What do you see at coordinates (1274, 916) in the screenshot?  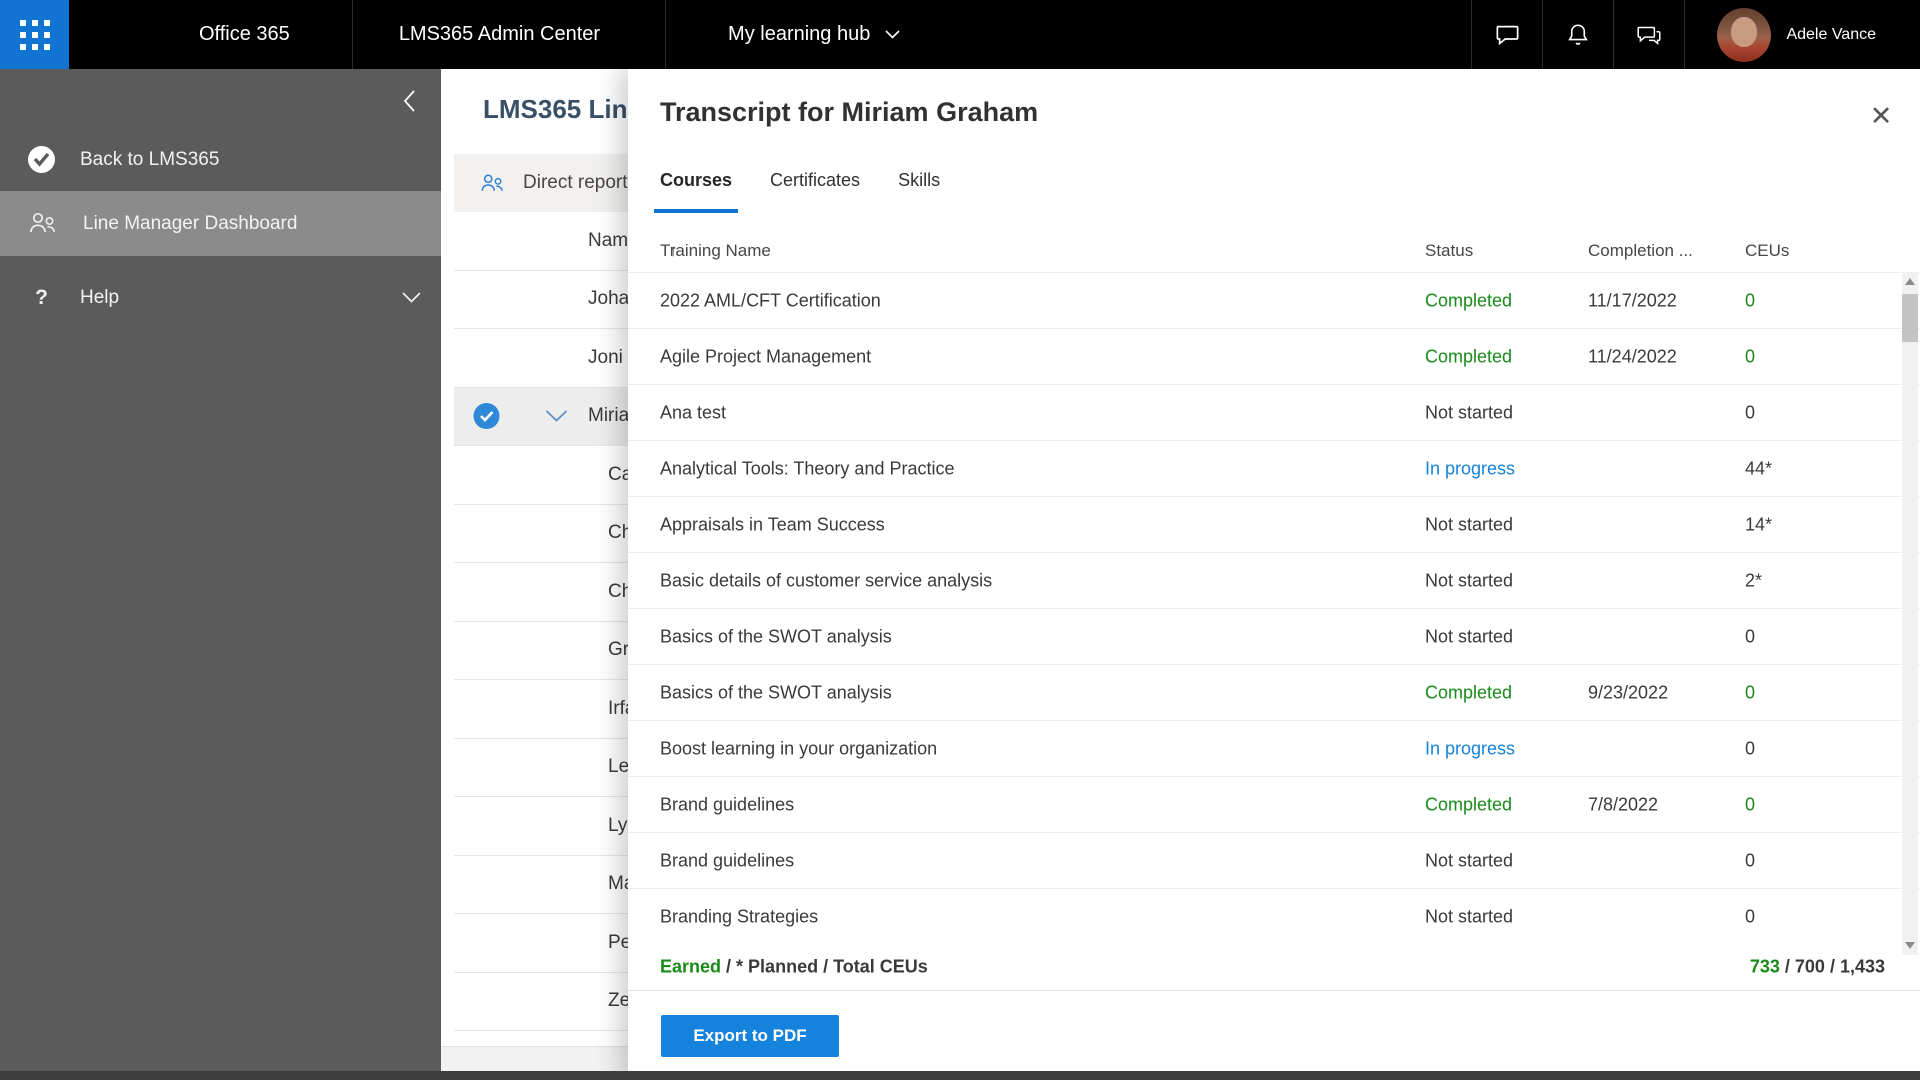 I see `course-row: Branding Strategies Not started 0` at bounding box center [1274, 916].